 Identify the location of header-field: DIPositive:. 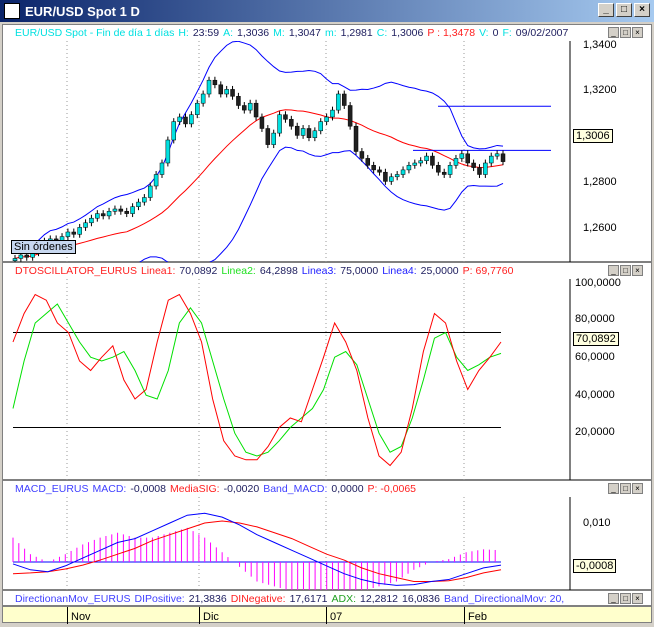
(159, 599).